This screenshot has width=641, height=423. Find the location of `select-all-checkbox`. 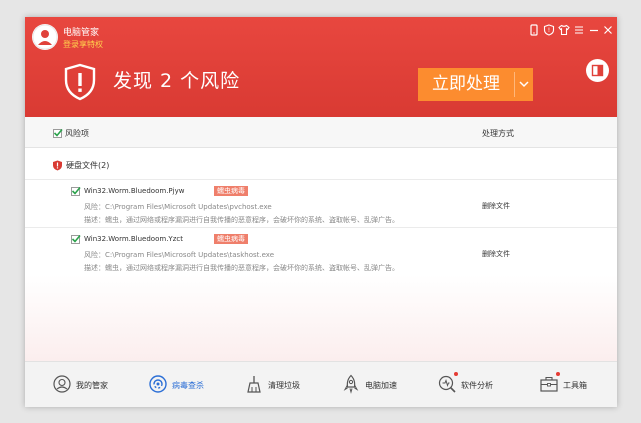

select-all-checkbox is located at coordinates (58, 133).